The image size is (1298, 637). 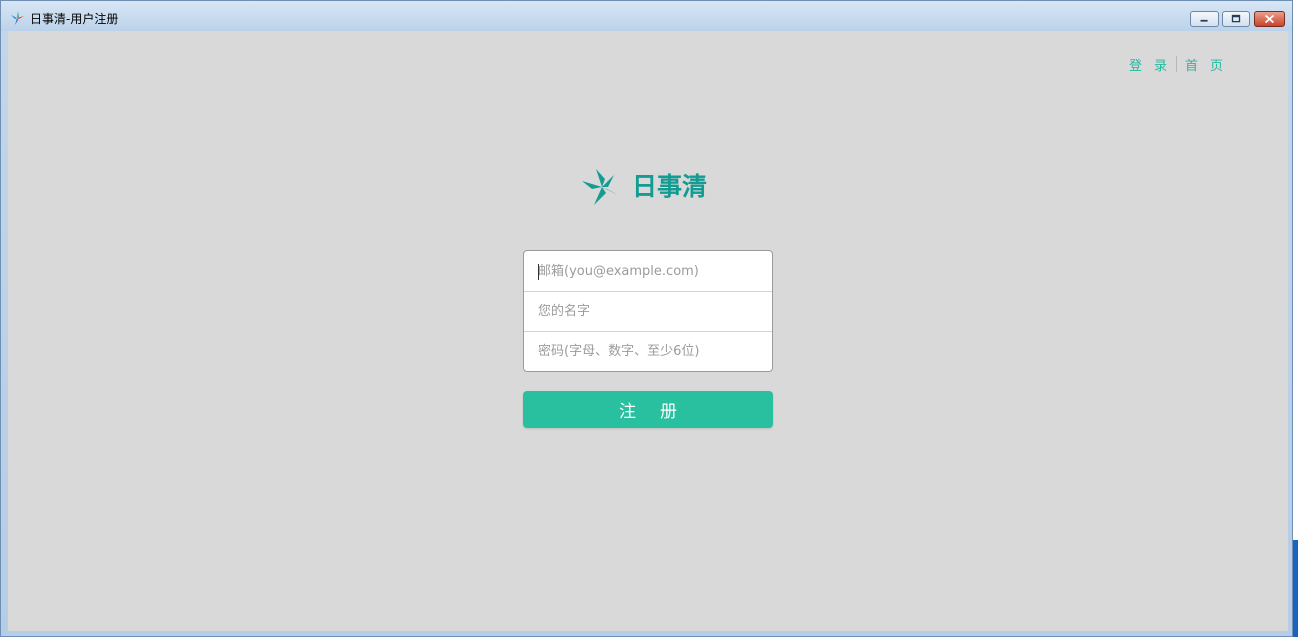 What do you see at coordinates (74, 19) in the screenshot?
I see `window-title: 日事清-用户注册` at bounding box center [74, 19].